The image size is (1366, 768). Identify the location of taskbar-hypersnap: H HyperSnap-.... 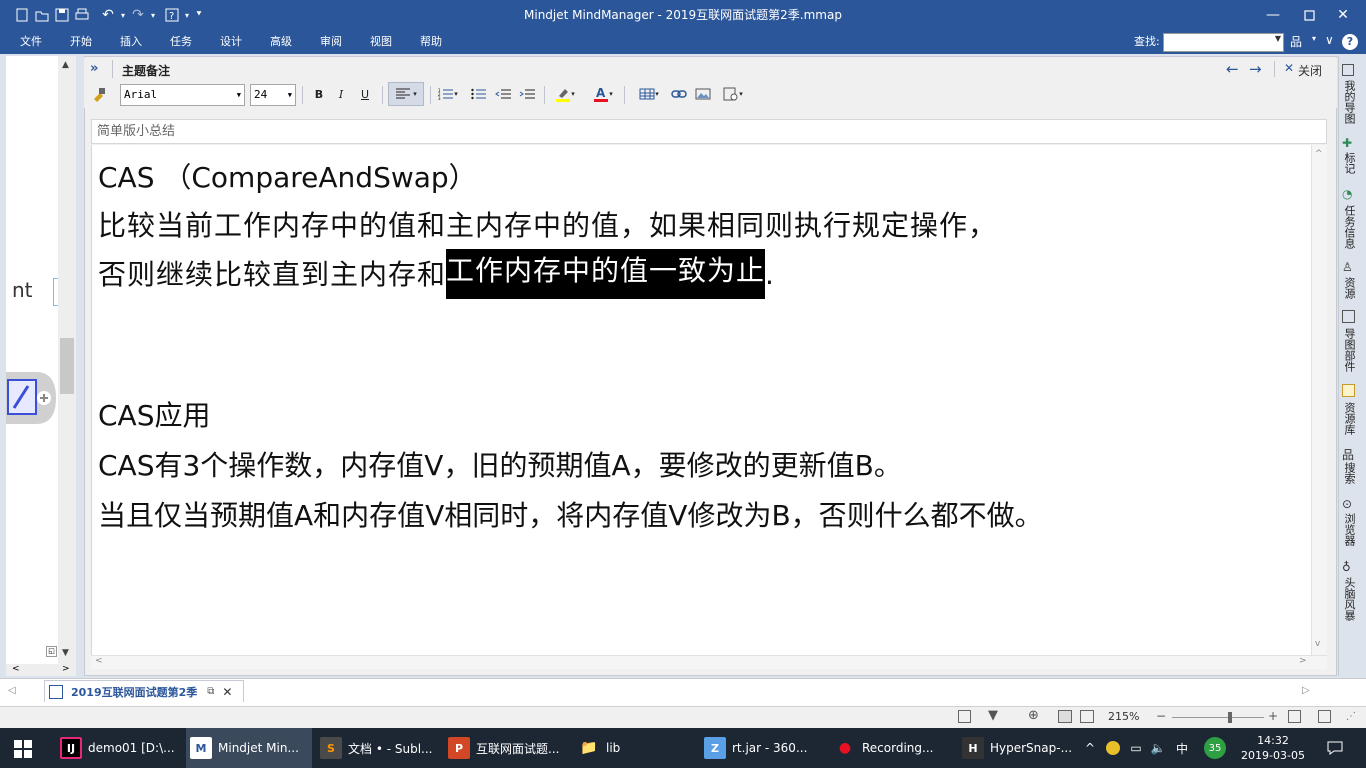
(1021, 748).